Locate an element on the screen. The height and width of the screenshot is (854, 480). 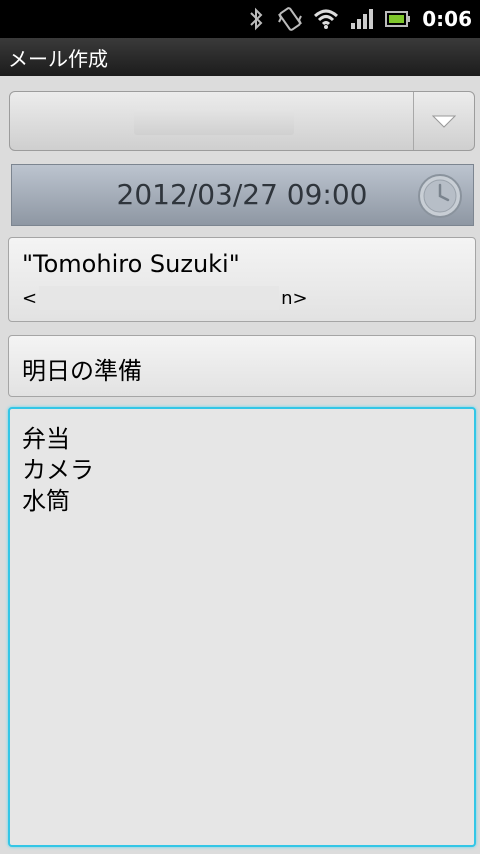
subject-field: 明日の準備 is located at coordinates (242, 366).